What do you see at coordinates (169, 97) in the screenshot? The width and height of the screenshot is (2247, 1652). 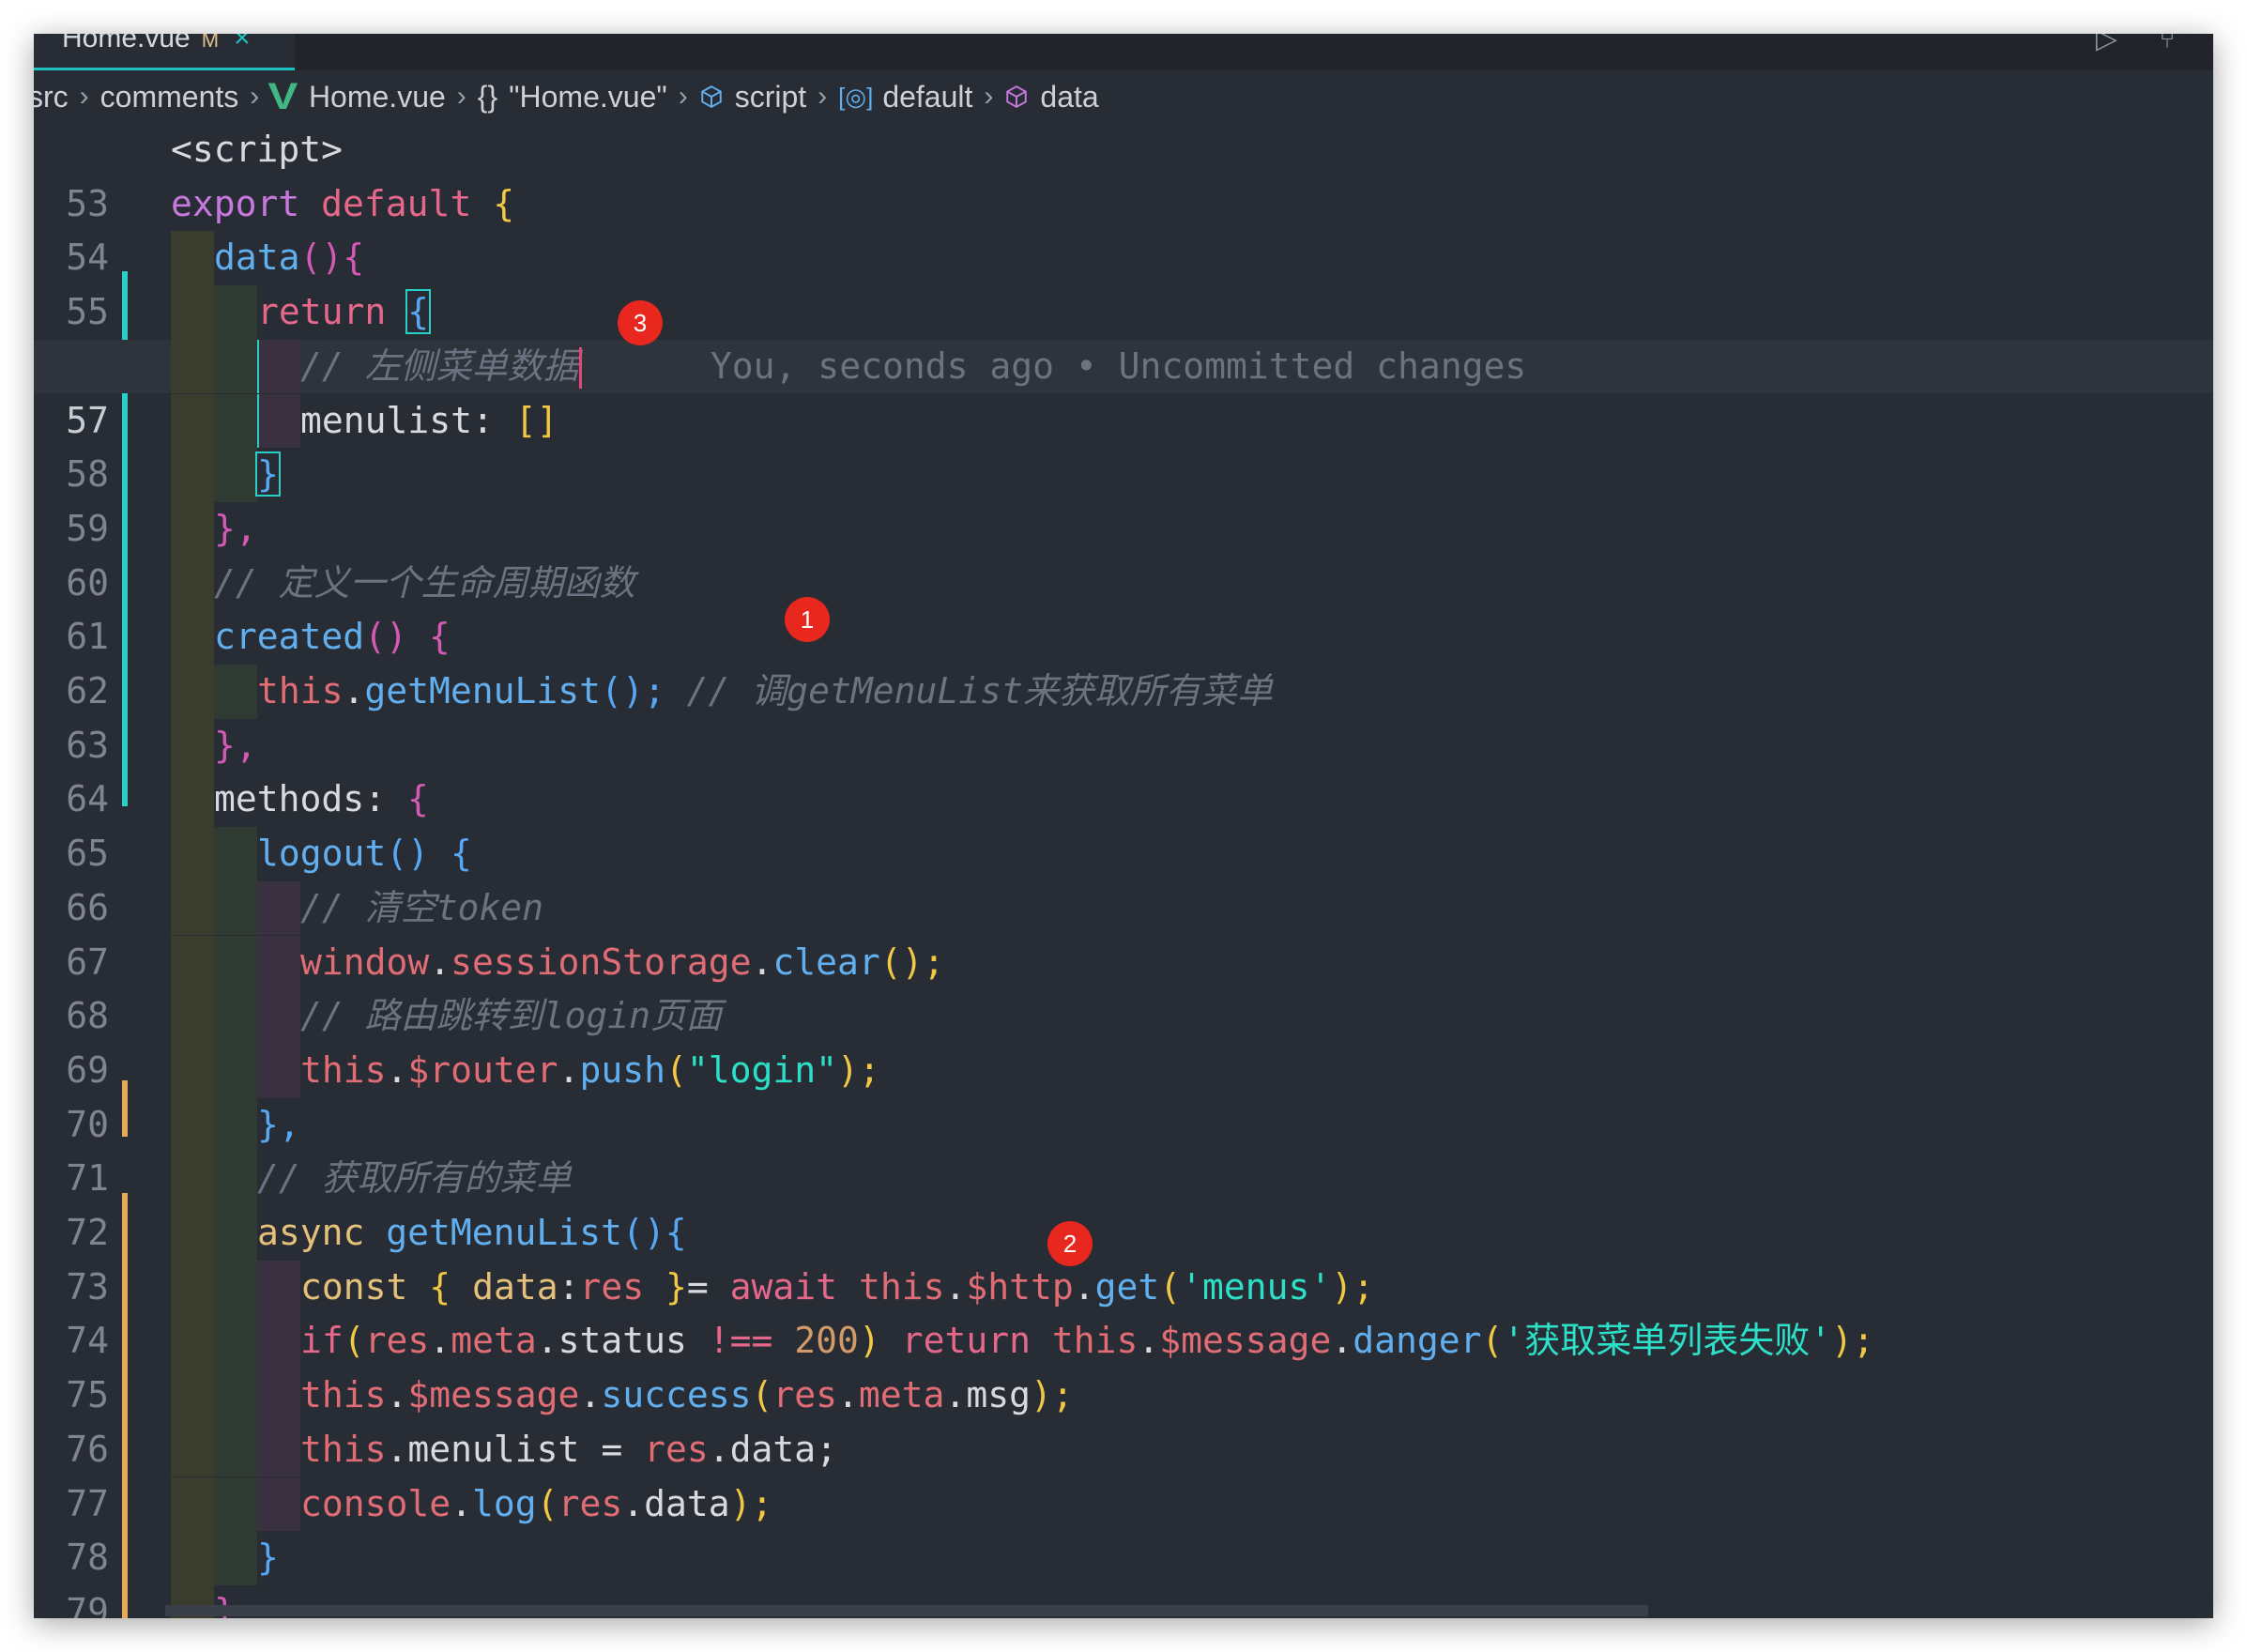 I see `breadcrumb-comments: comments` at bounding box center [169, 97].